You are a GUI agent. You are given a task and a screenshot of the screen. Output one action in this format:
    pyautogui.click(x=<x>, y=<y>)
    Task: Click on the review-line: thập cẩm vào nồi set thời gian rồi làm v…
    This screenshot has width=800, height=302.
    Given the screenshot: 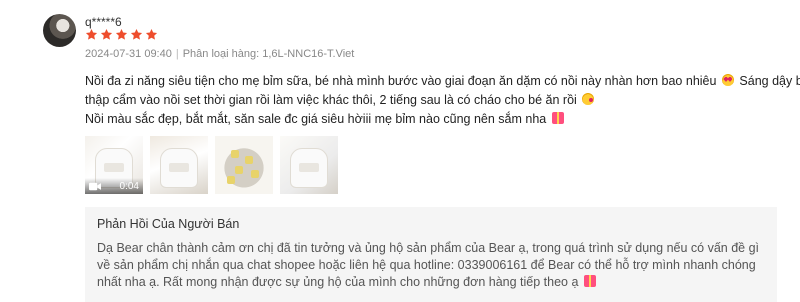 What is the action you would take?
    pyautogui.click(x=435, y=100)
    